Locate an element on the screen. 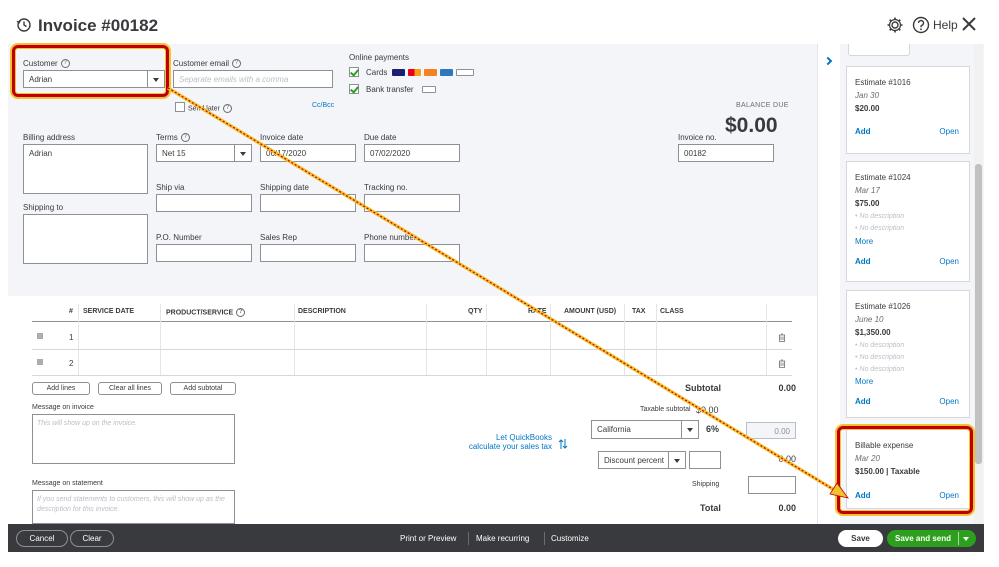  total-value: 0.00 is located at coordinates (787, 508).